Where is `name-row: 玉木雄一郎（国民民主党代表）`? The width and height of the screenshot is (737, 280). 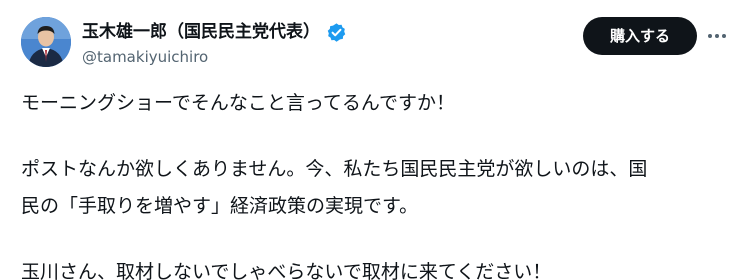 name-row: 玉木雄一郎（国民民主党代表） is located at coordinates (214, 32).